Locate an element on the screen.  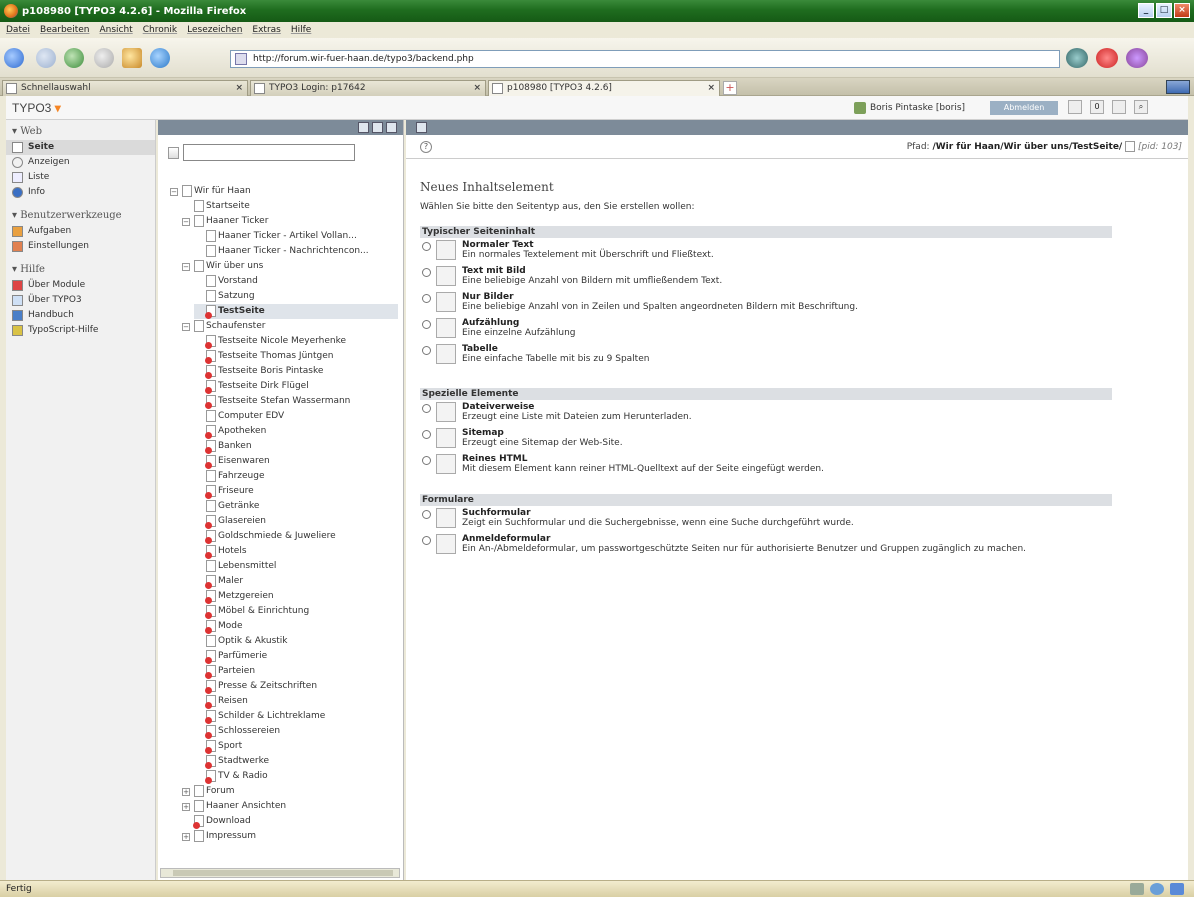
tree-node-label: Startseite is located at coordinates (228, 206).